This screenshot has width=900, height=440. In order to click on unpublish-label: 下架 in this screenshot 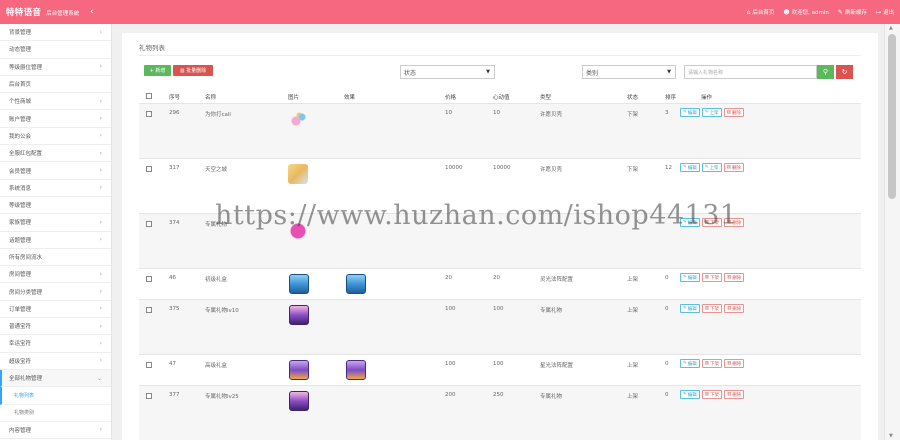, I will do `click(715, 309)`.